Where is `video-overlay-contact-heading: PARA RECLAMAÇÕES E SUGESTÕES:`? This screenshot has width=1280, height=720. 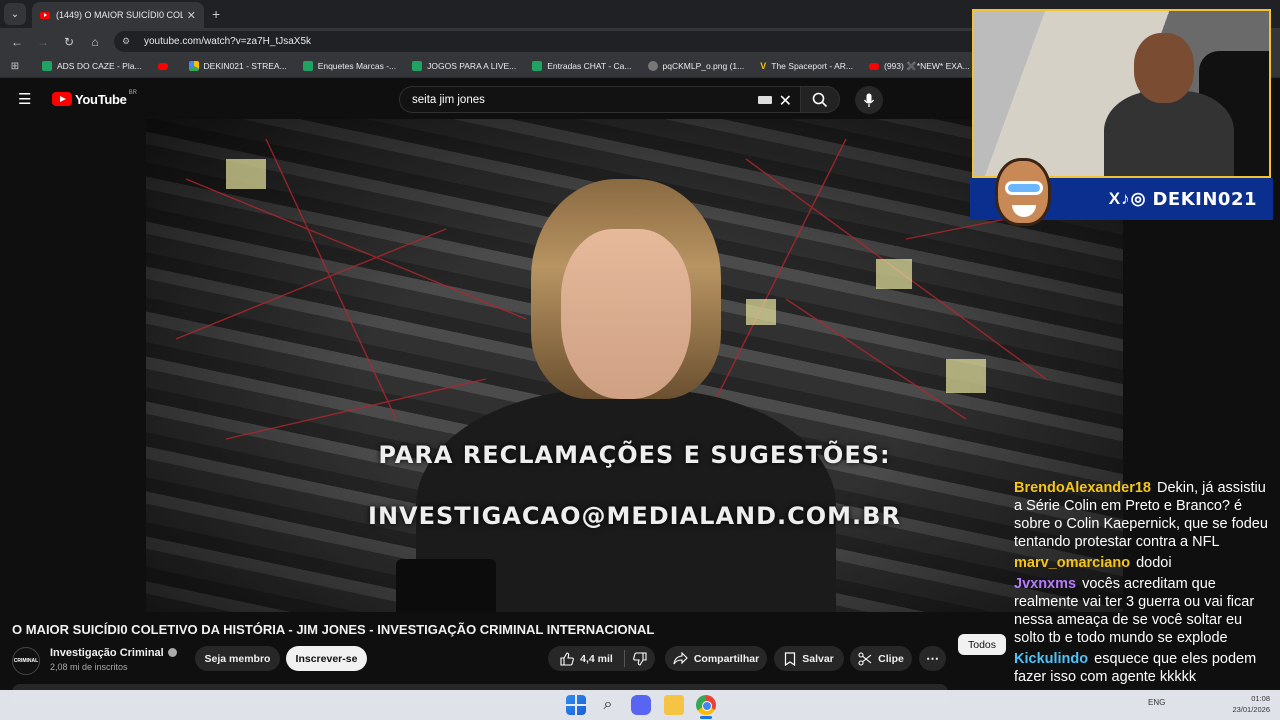
video-overlay-contact-heading: PARA RECLAMAÇÕES E SUGESTÕES: is located at coordinates (634, 455).